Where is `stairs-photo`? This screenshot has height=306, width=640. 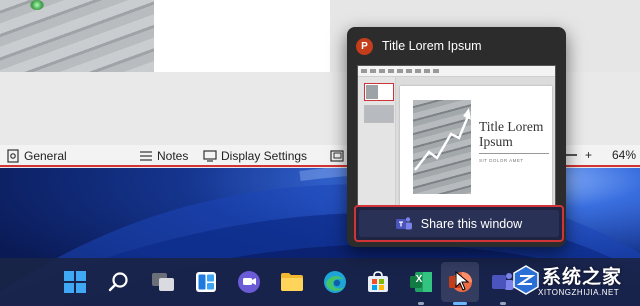 stairs-photo is located at coordinates (77, 36).